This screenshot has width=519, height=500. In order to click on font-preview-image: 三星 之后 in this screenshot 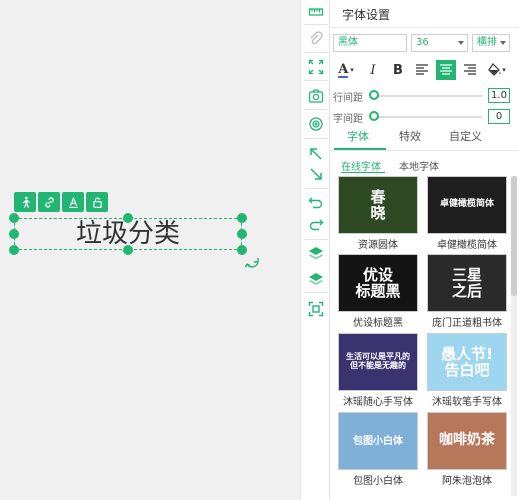, I will do `click(467, 283)`.